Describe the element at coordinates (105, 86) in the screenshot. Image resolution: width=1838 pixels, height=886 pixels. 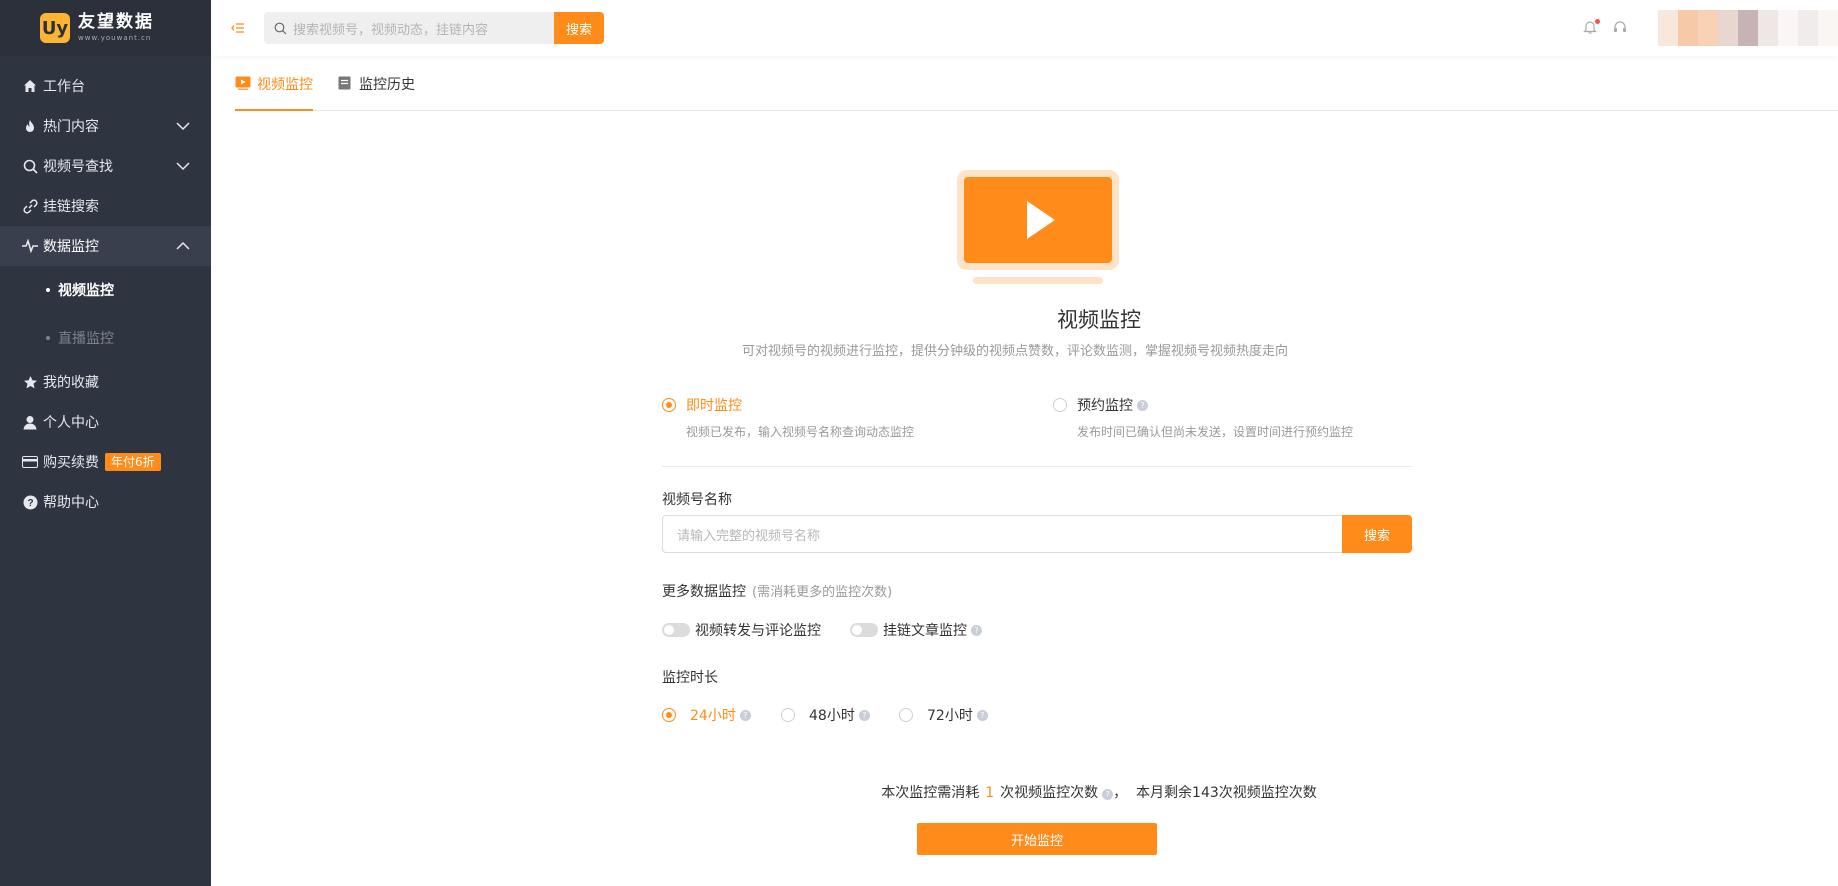
I see `sidebar-item-workbench: 工作台` at that location.